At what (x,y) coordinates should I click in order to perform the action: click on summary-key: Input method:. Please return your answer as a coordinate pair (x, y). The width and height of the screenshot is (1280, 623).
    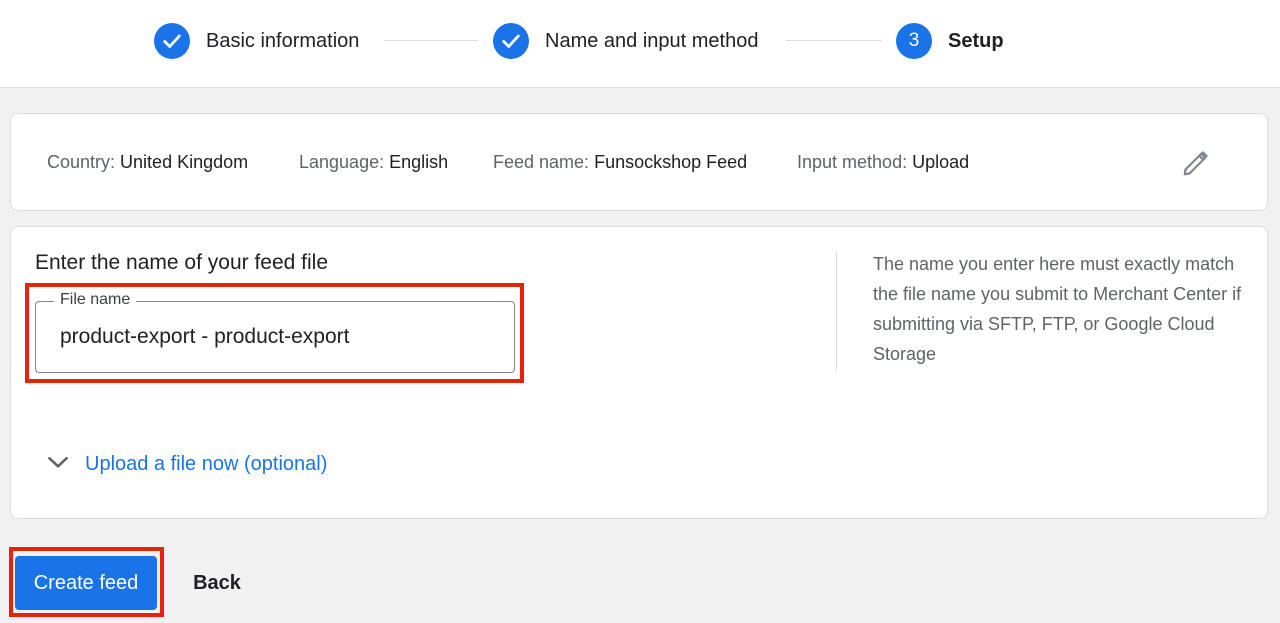
    Looking at the image, I should click on (852, 162).